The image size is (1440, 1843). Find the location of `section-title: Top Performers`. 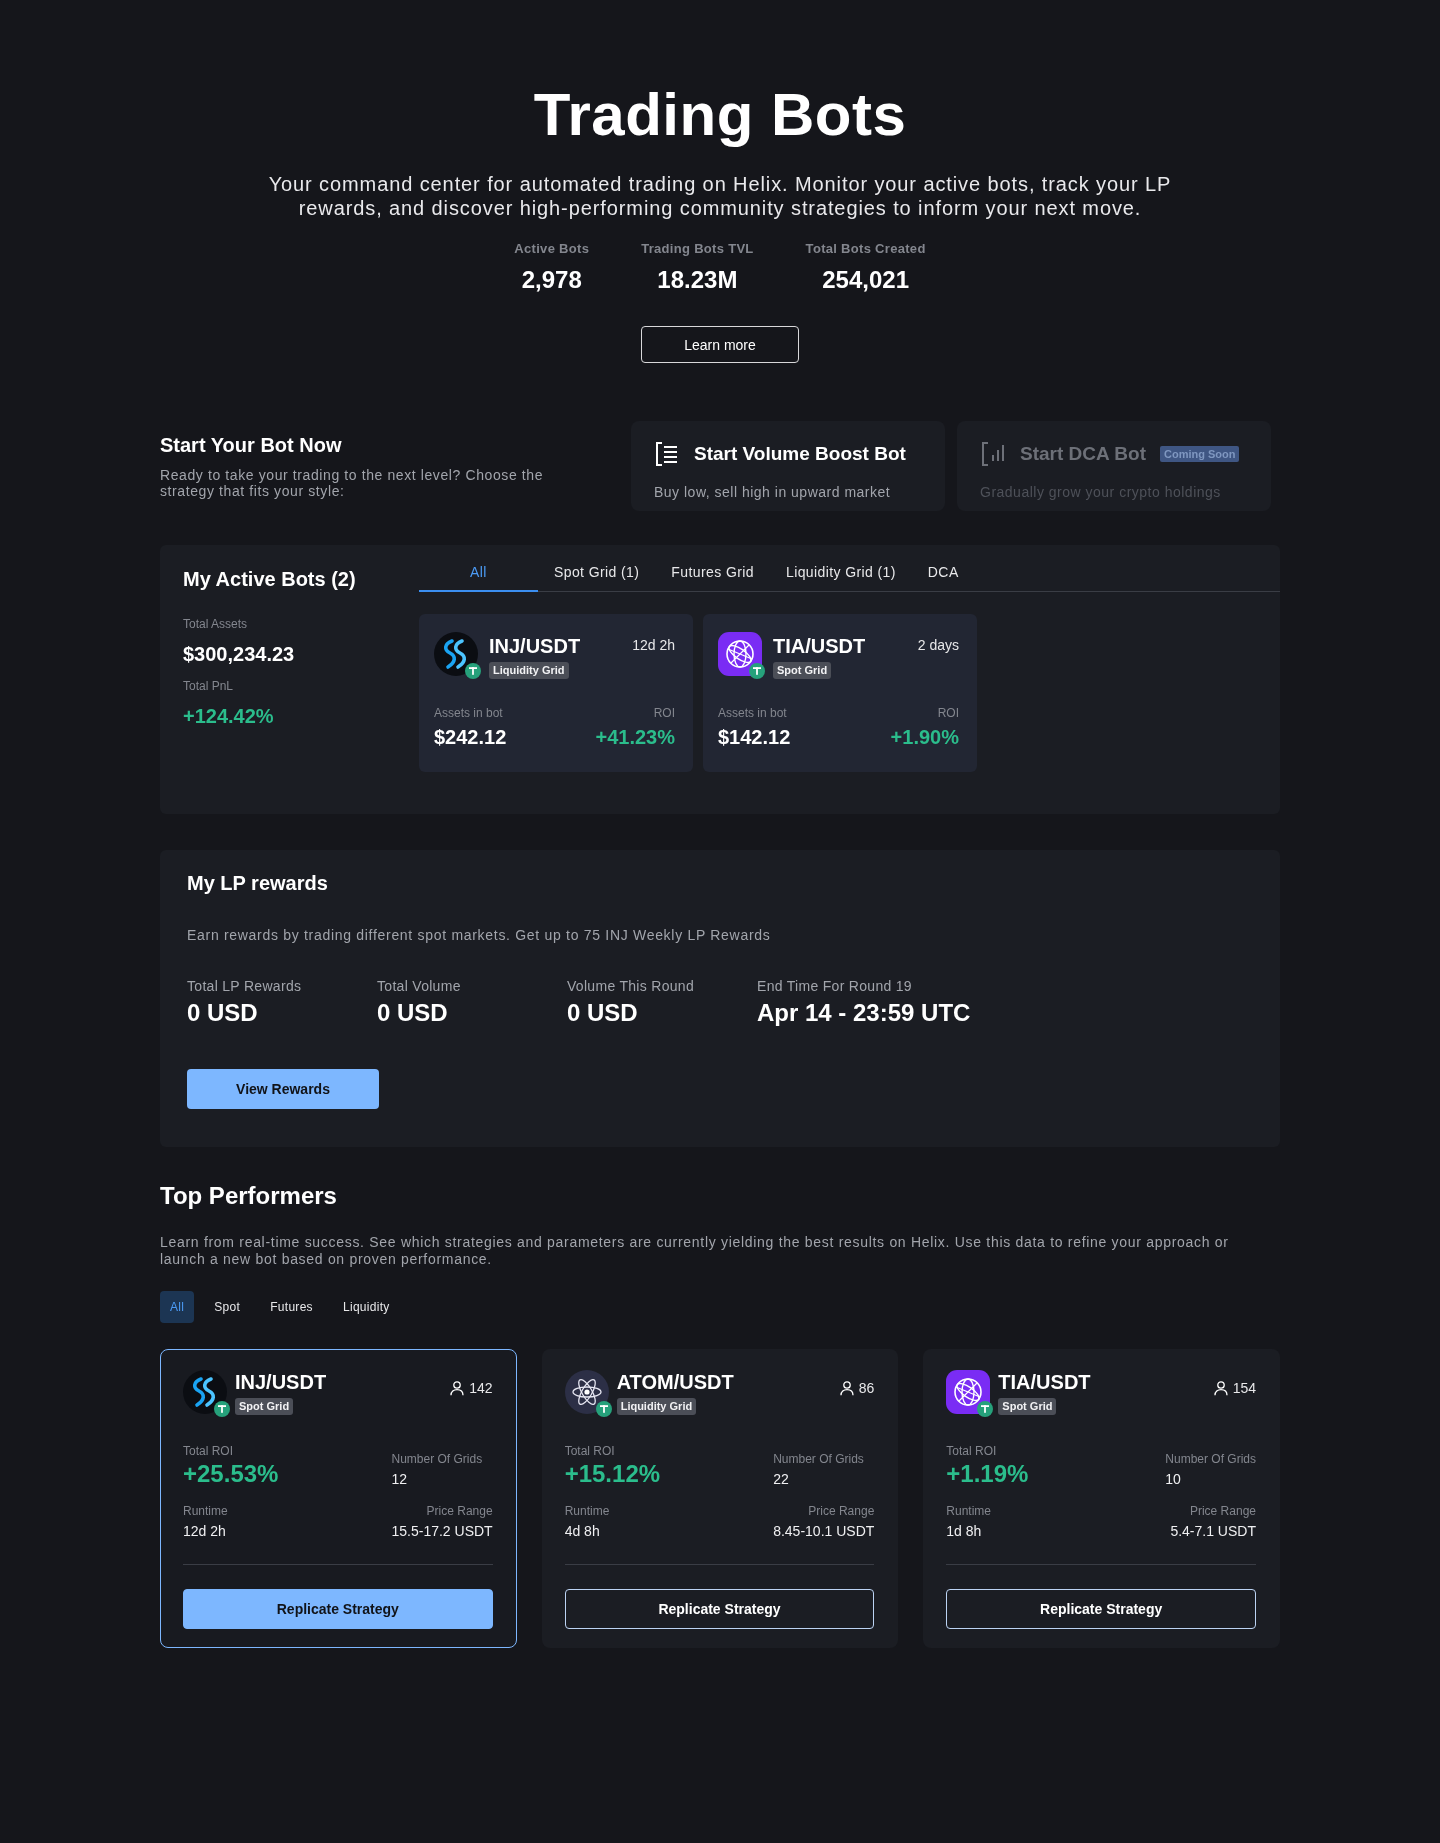

section-title: Top Performers is located at coordinates (249, 1196).